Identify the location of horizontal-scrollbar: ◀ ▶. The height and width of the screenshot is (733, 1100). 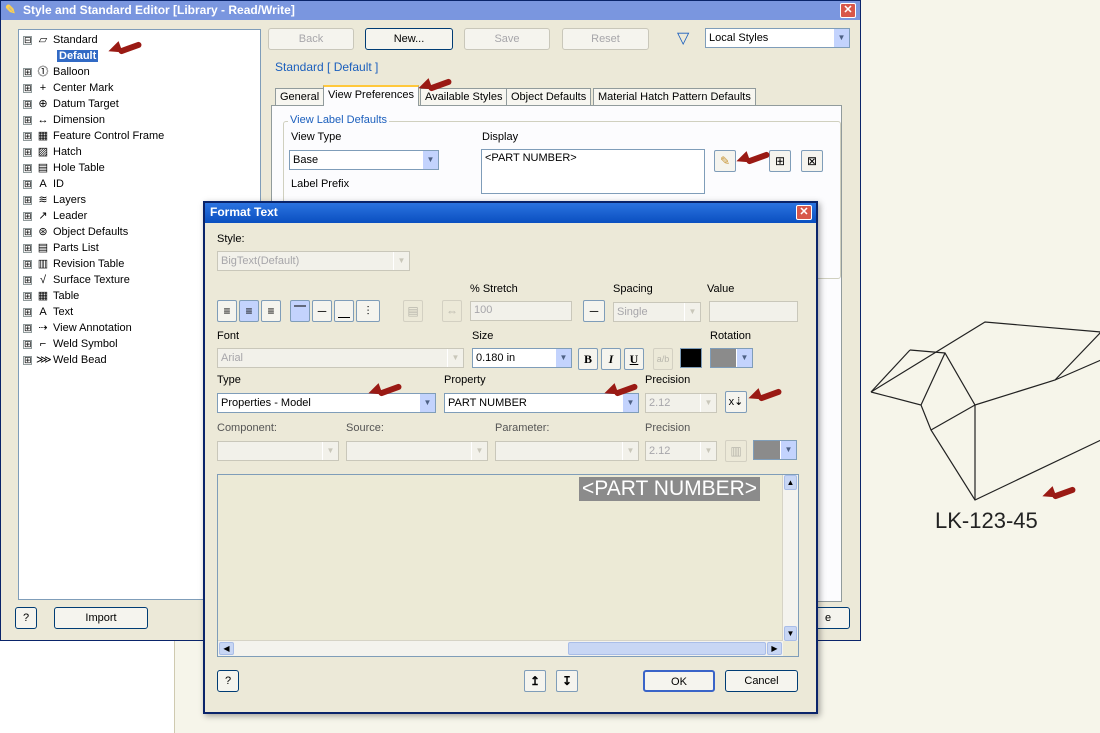
(500, 648).